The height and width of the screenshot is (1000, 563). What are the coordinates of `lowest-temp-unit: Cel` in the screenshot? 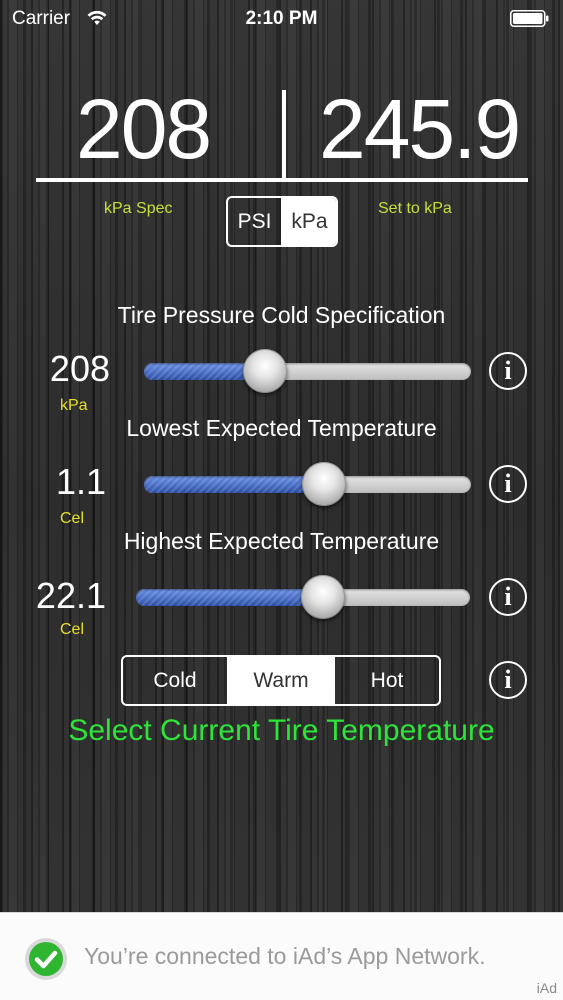 It's located at (72, 518).